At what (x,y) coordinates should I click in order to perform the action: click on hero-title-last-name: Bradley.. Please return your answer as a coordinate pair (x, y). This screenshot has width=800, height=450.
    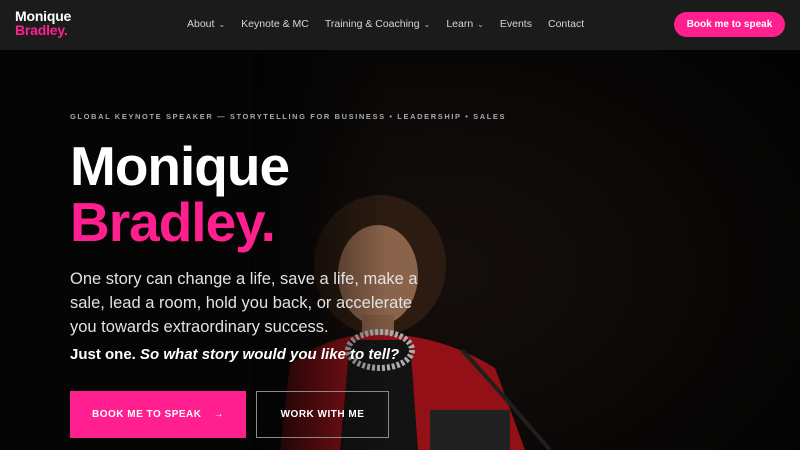
    Looking at the image, I should click on (173, 222).